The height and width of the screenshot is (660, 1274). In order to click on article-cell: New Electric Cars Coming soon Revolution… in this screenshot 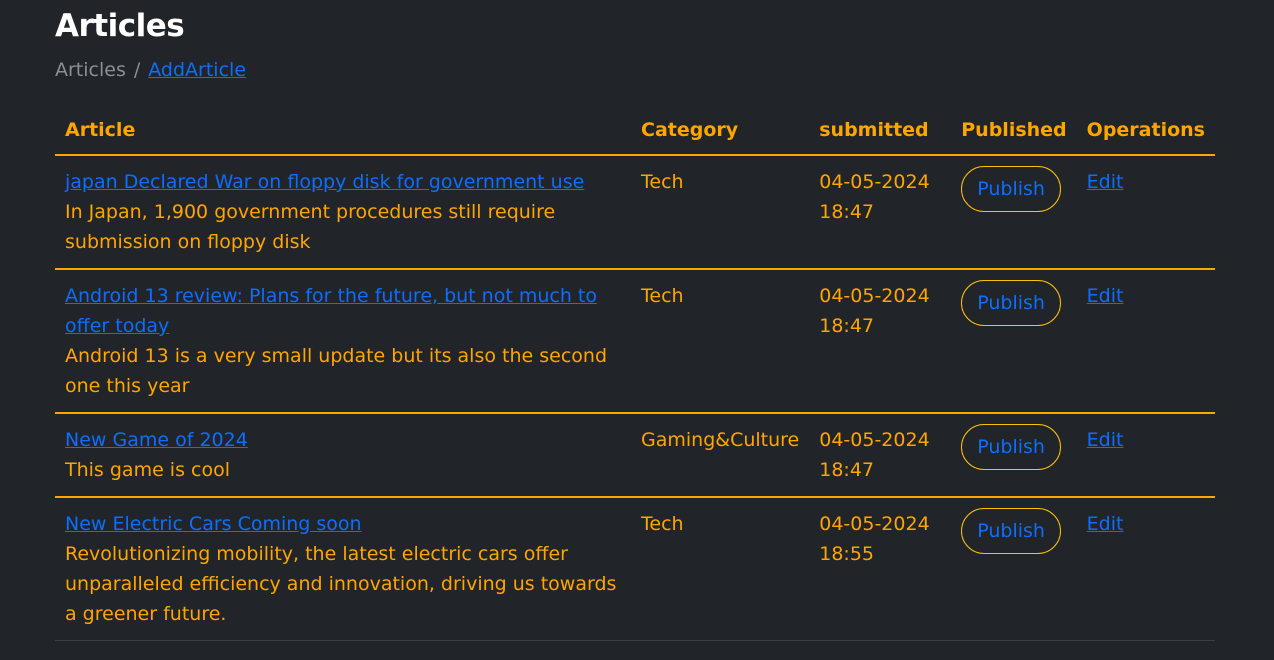, I will do `click(343, 569)`.